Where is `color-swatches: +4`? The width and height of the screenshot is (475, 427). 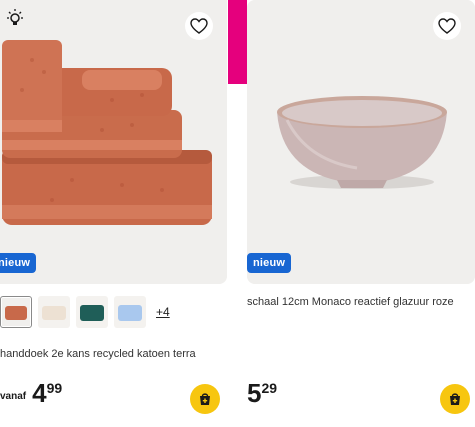
color-swatches: +4 is located at coordinates (85, 312).